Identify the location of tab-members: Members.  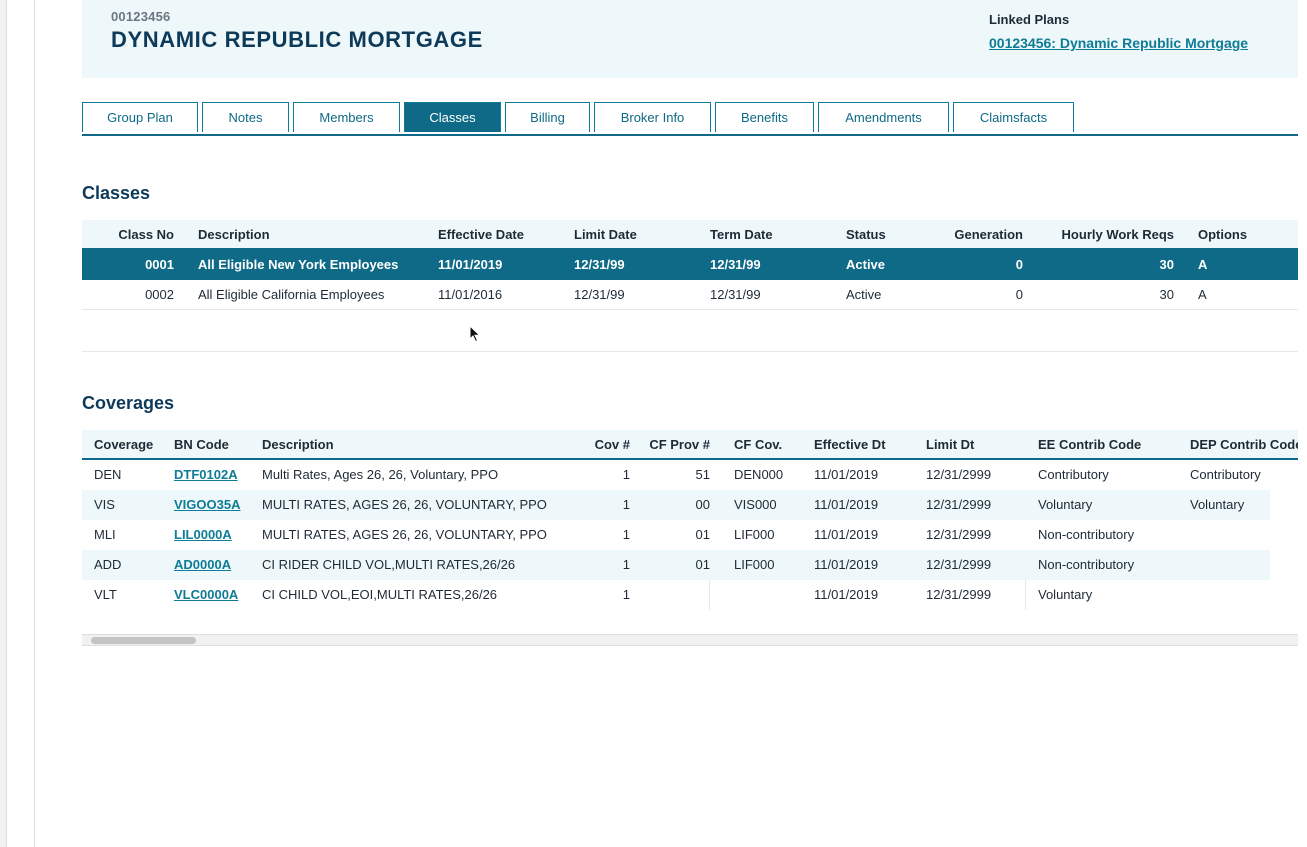
(346, 117).